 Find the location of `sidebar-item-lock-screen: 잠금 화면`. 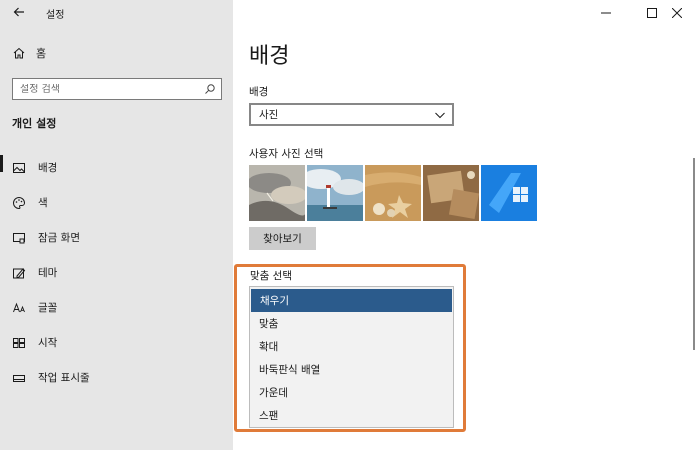

sidebar-item-lock-screen: 잠금 화면 is located at coordinates (116, 237).